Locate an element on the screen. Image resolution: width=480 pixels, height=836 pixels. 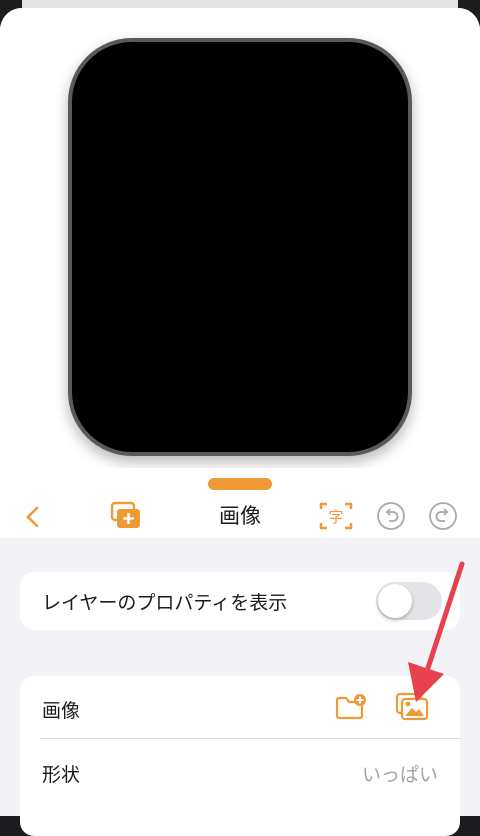
folder-add-icon is located at coordinates (350, 707).